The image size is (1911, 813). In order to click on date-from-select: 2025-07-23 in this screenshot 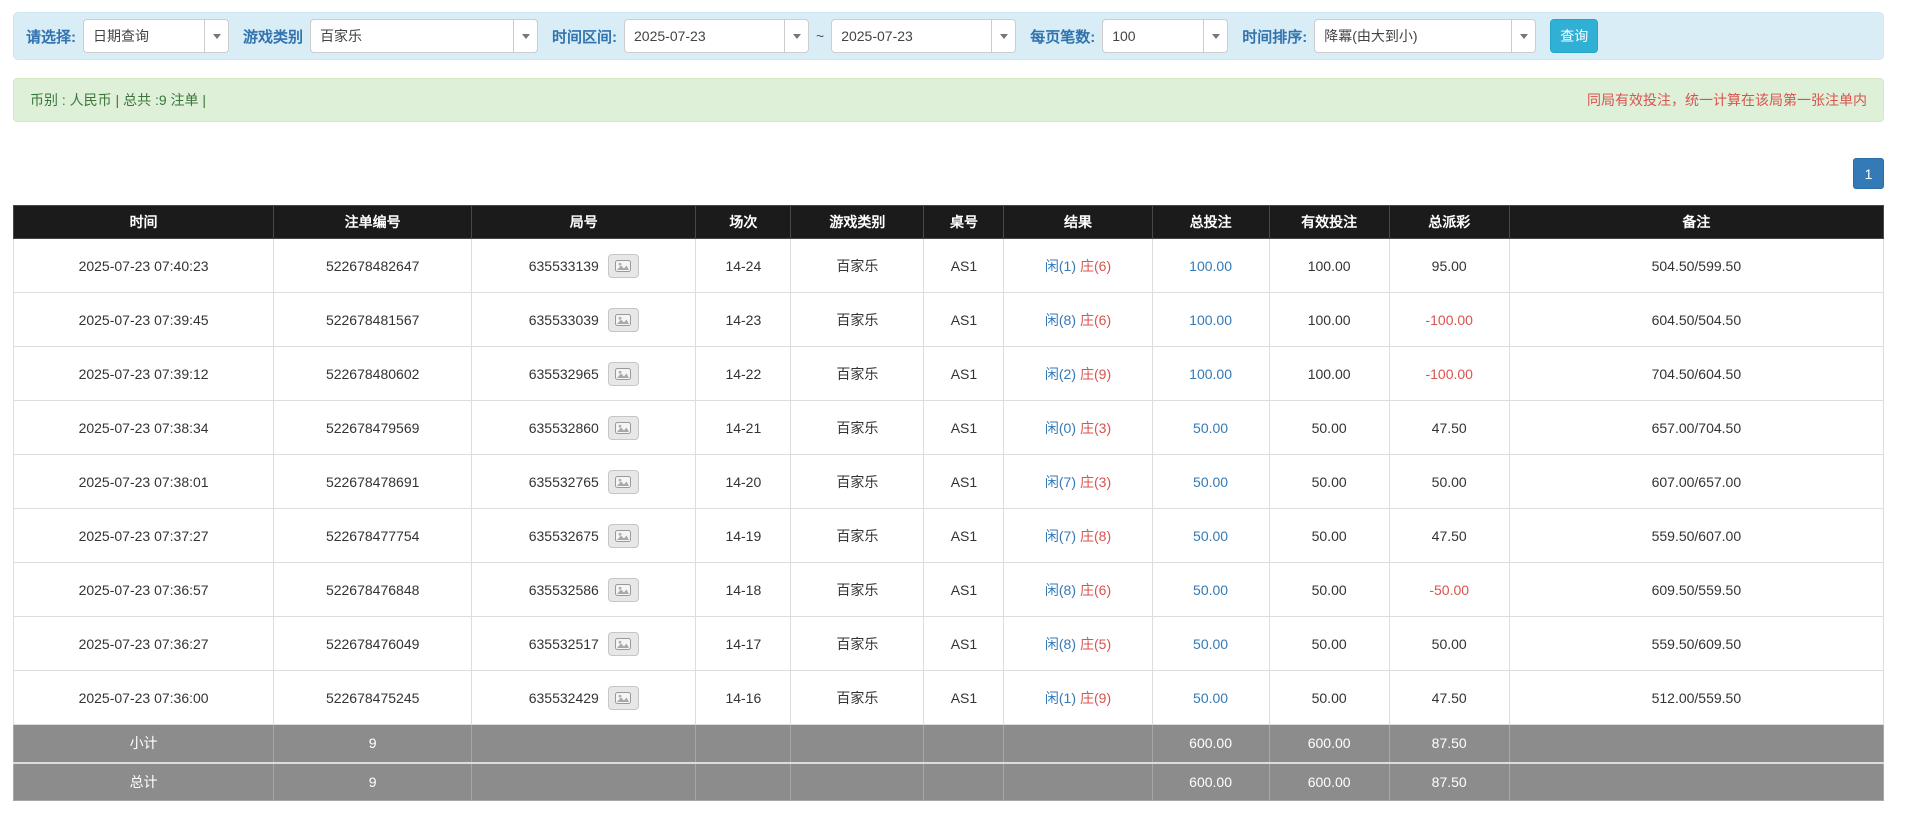, I will do `click(717, 36)`.